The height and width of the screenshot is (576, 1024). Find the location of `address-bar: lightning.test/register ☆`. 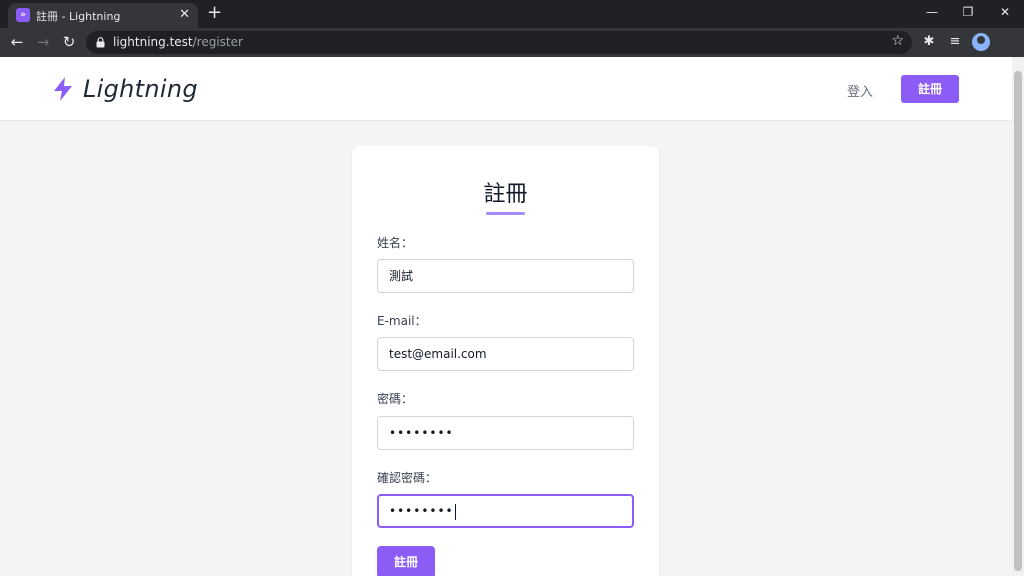

address-bar: lightning.test/register ☆ is located at coordinates (499, 42).